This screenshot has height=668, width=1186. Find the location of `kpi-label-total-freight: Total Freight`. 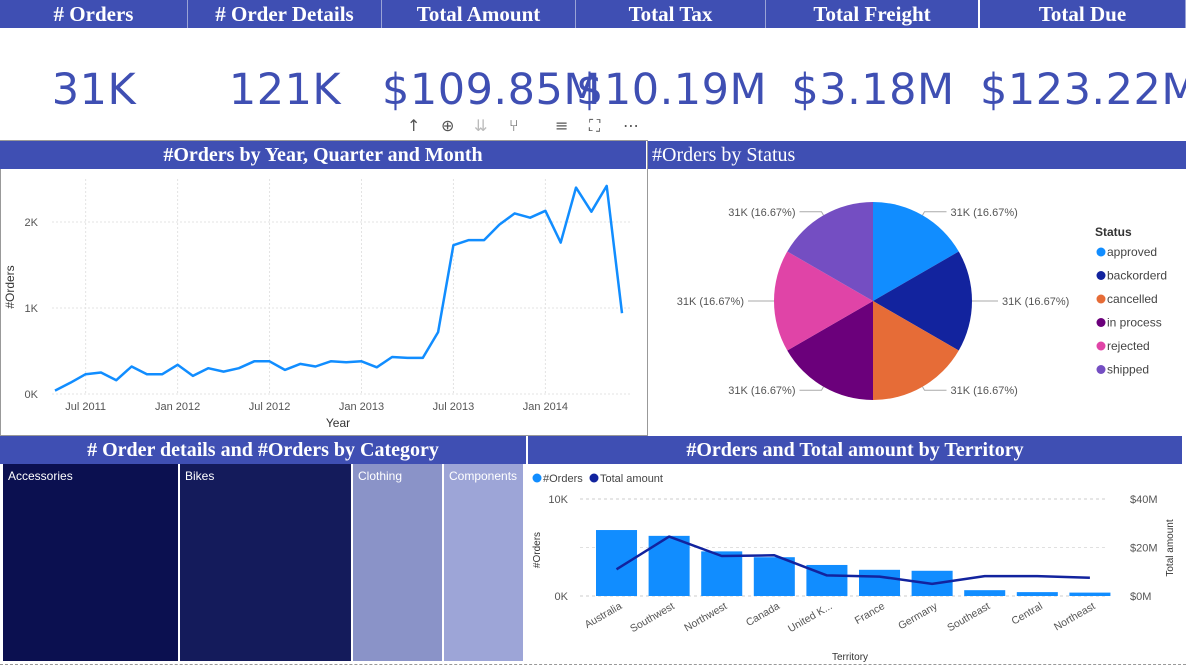

kpi-label-total-freight: Total Freight is located at coordinates (873, 14).